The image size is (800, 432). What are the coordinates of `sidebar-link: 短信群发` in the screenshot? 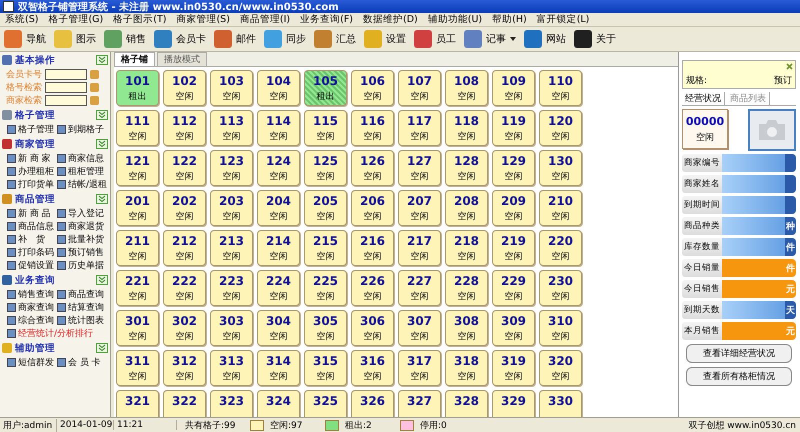 It's located at (36, 362).